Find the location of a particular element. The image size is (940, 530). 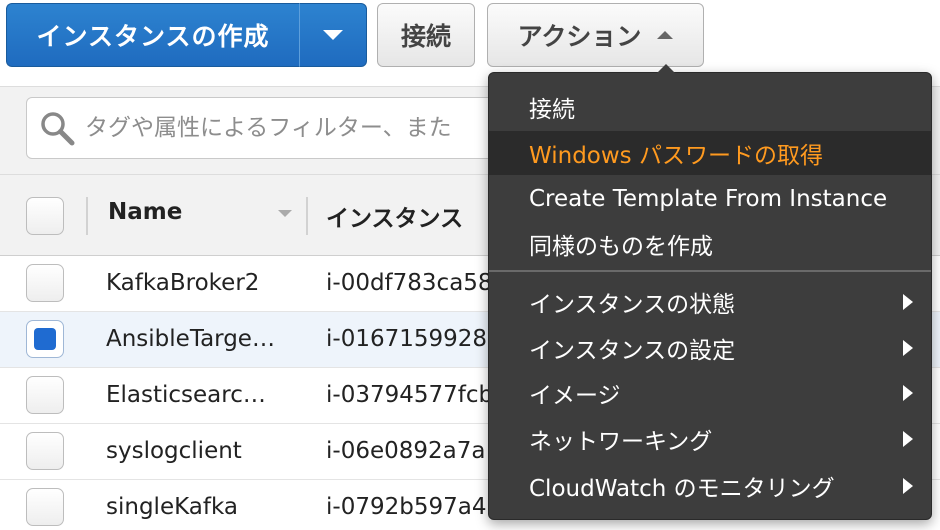

chevron-down-icon is located at coordinates (333, 35).